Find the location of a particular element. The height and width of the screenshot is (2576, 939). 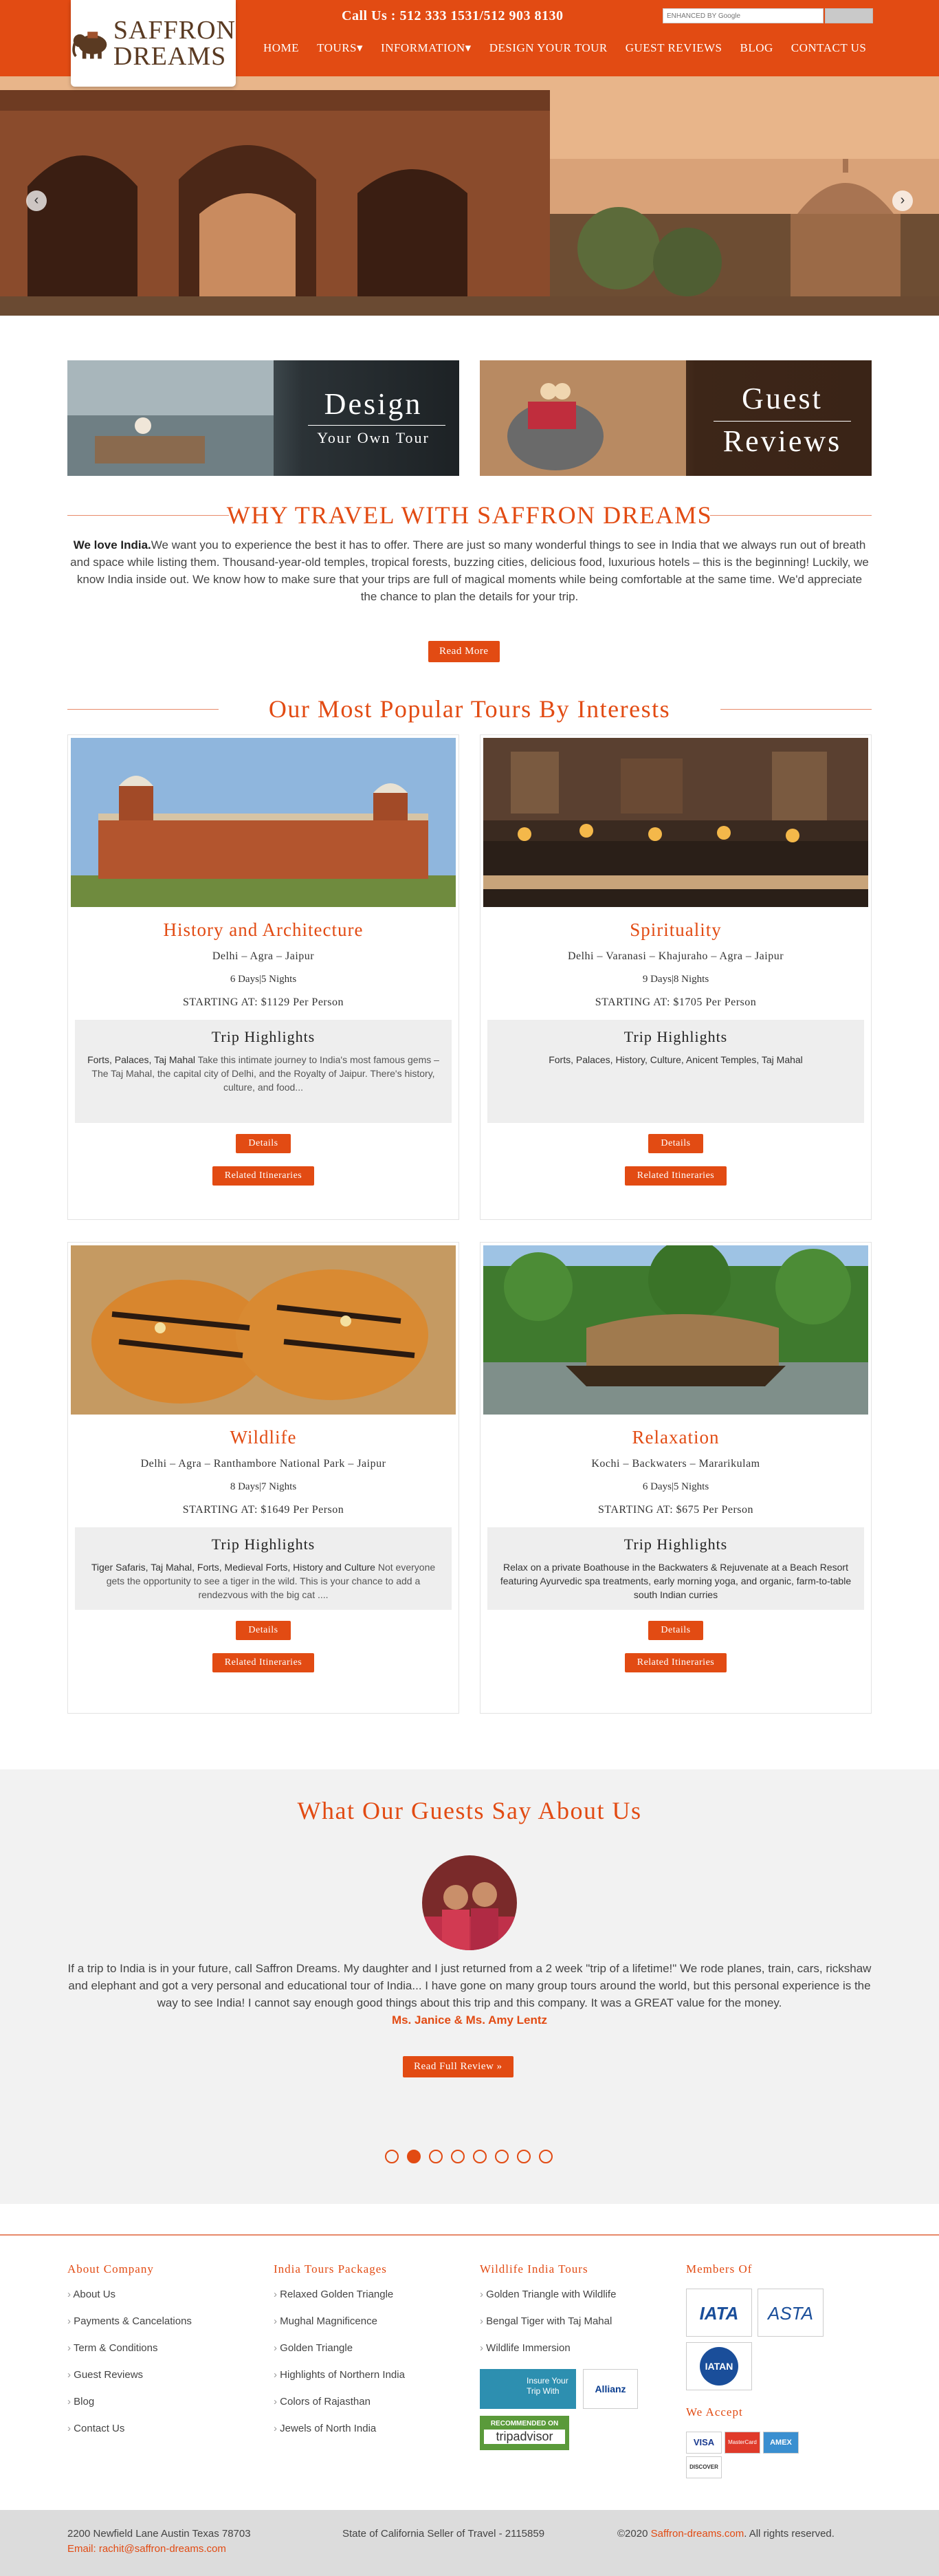

search-input is located at coordinates (743, 15).